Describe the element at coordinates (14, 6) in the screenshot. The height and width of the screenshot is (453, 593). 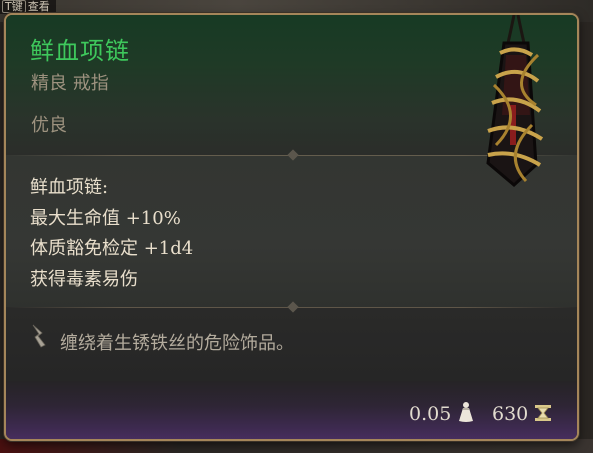
I see `hotkey-key: T键` at that location.